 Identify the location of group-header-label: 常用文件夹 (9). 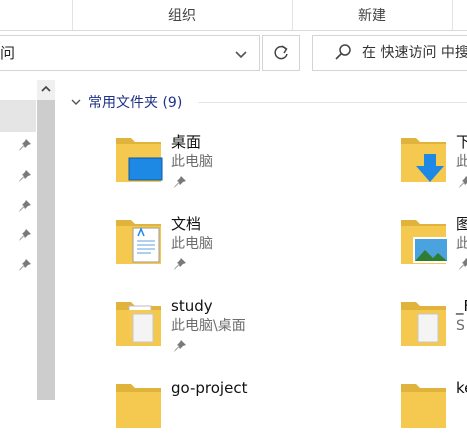
(135, 103).